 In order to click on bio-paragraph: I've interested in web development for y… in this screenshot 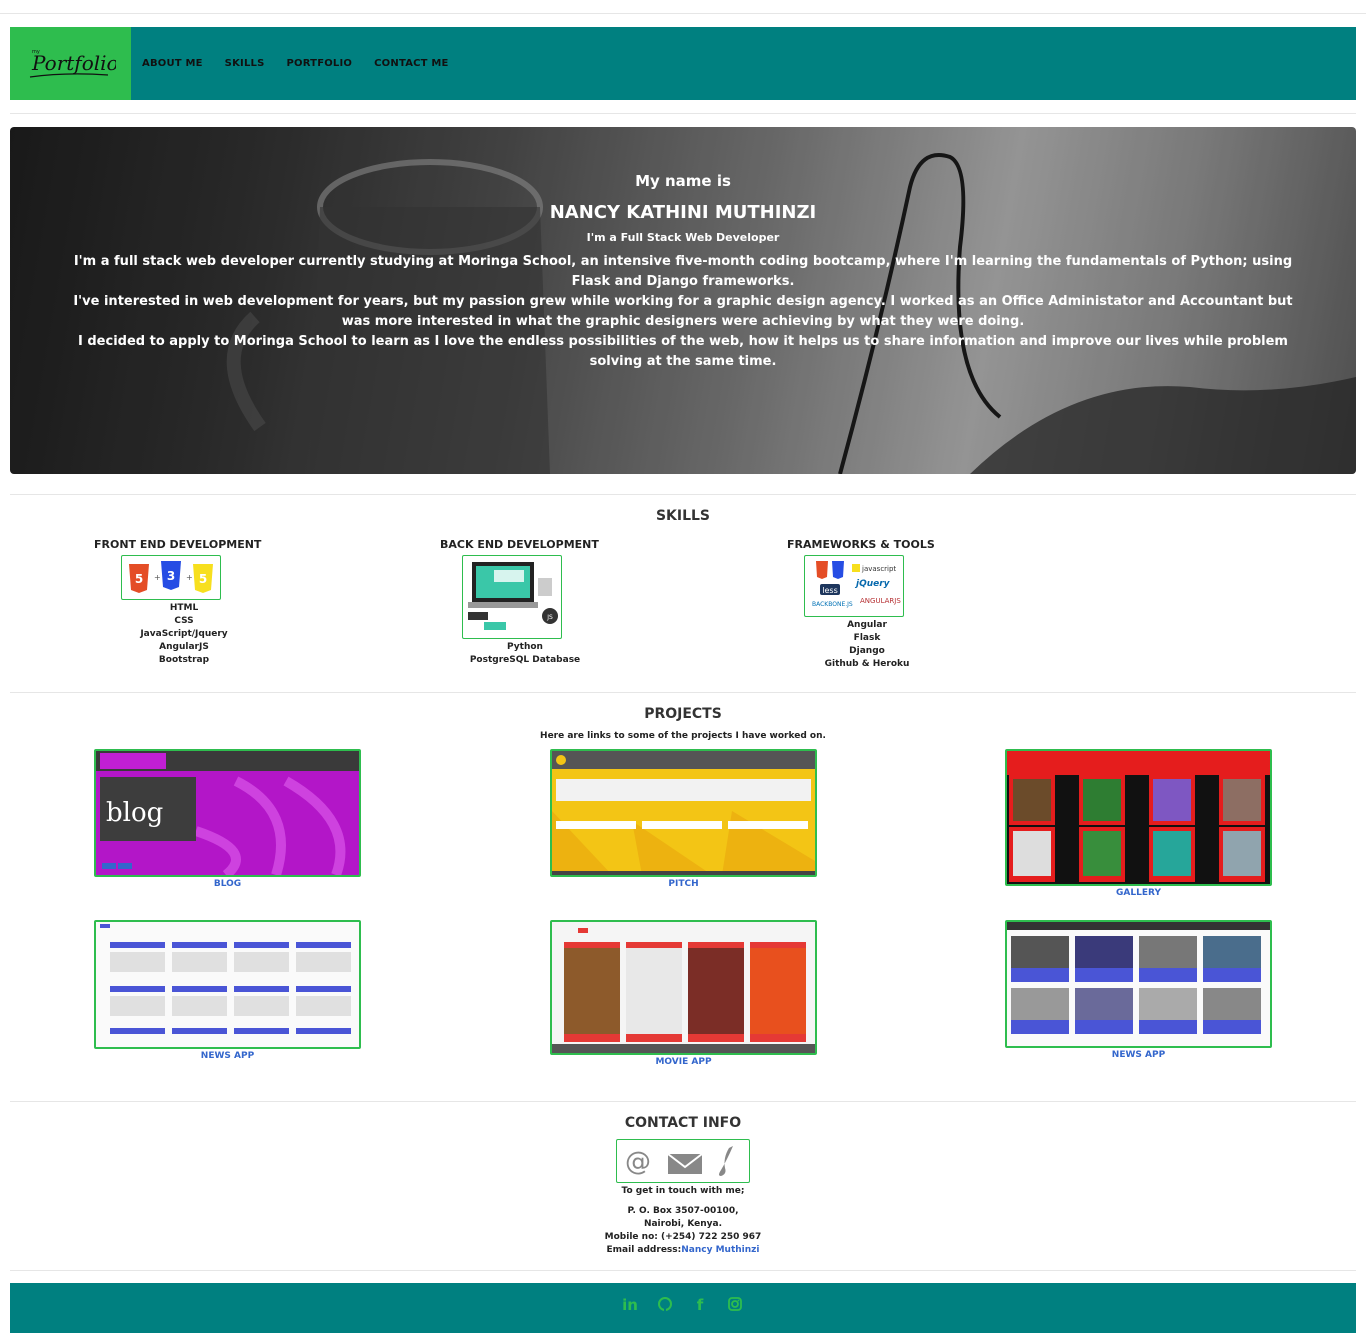, I will do `click(683, 311)`.